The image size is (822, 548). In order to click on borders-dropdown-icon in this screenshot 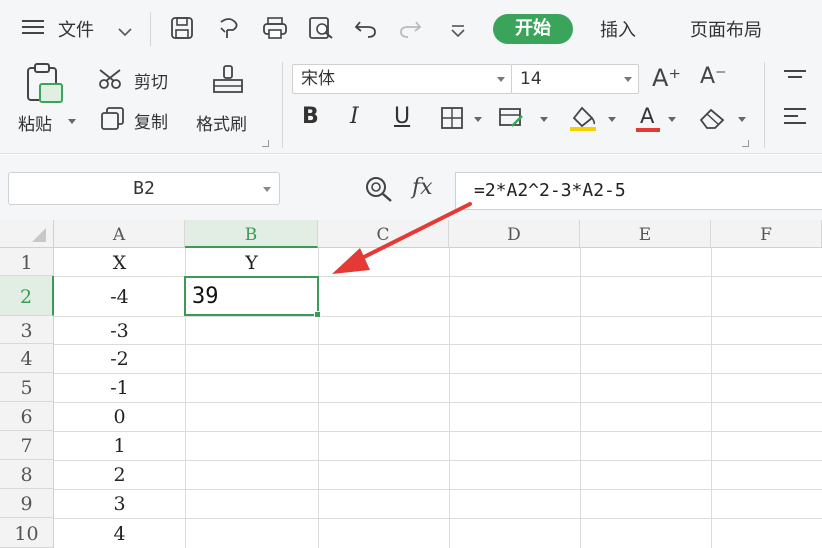, I will do `click(478, 119)`.